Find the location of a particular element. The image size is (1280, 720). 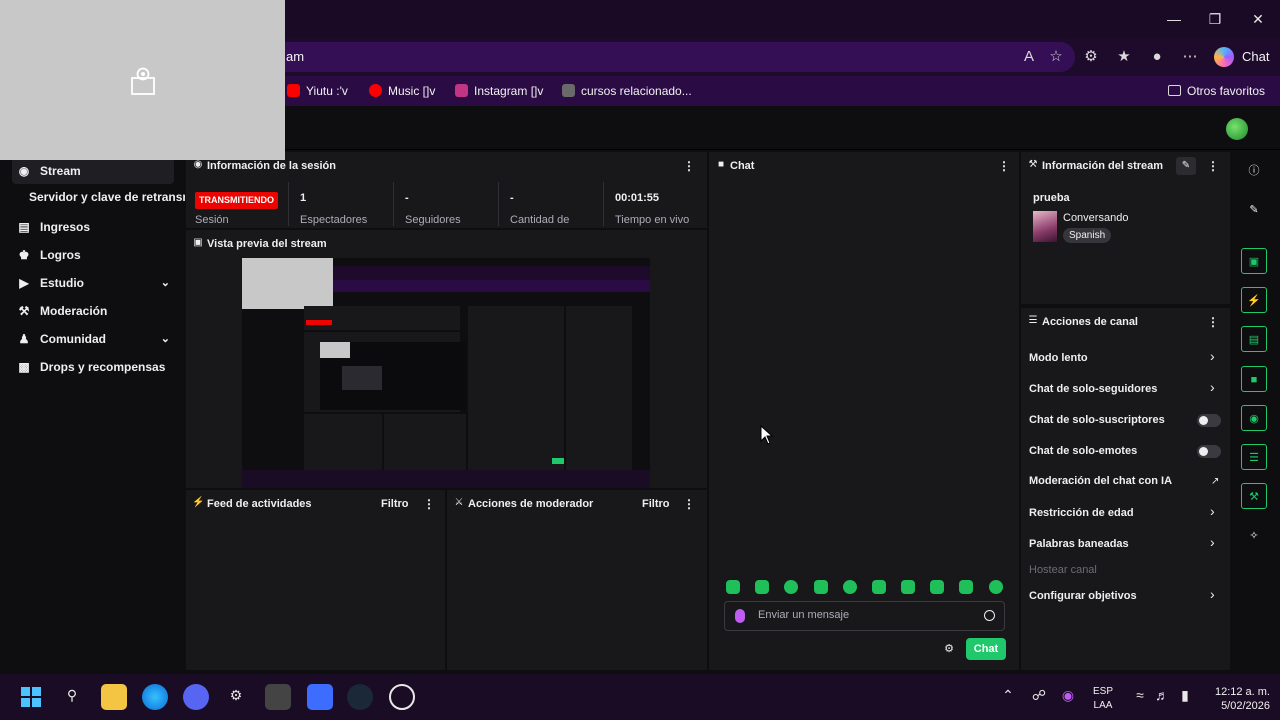

favorites-icon: ★ is located at coordinates (1124, 57).